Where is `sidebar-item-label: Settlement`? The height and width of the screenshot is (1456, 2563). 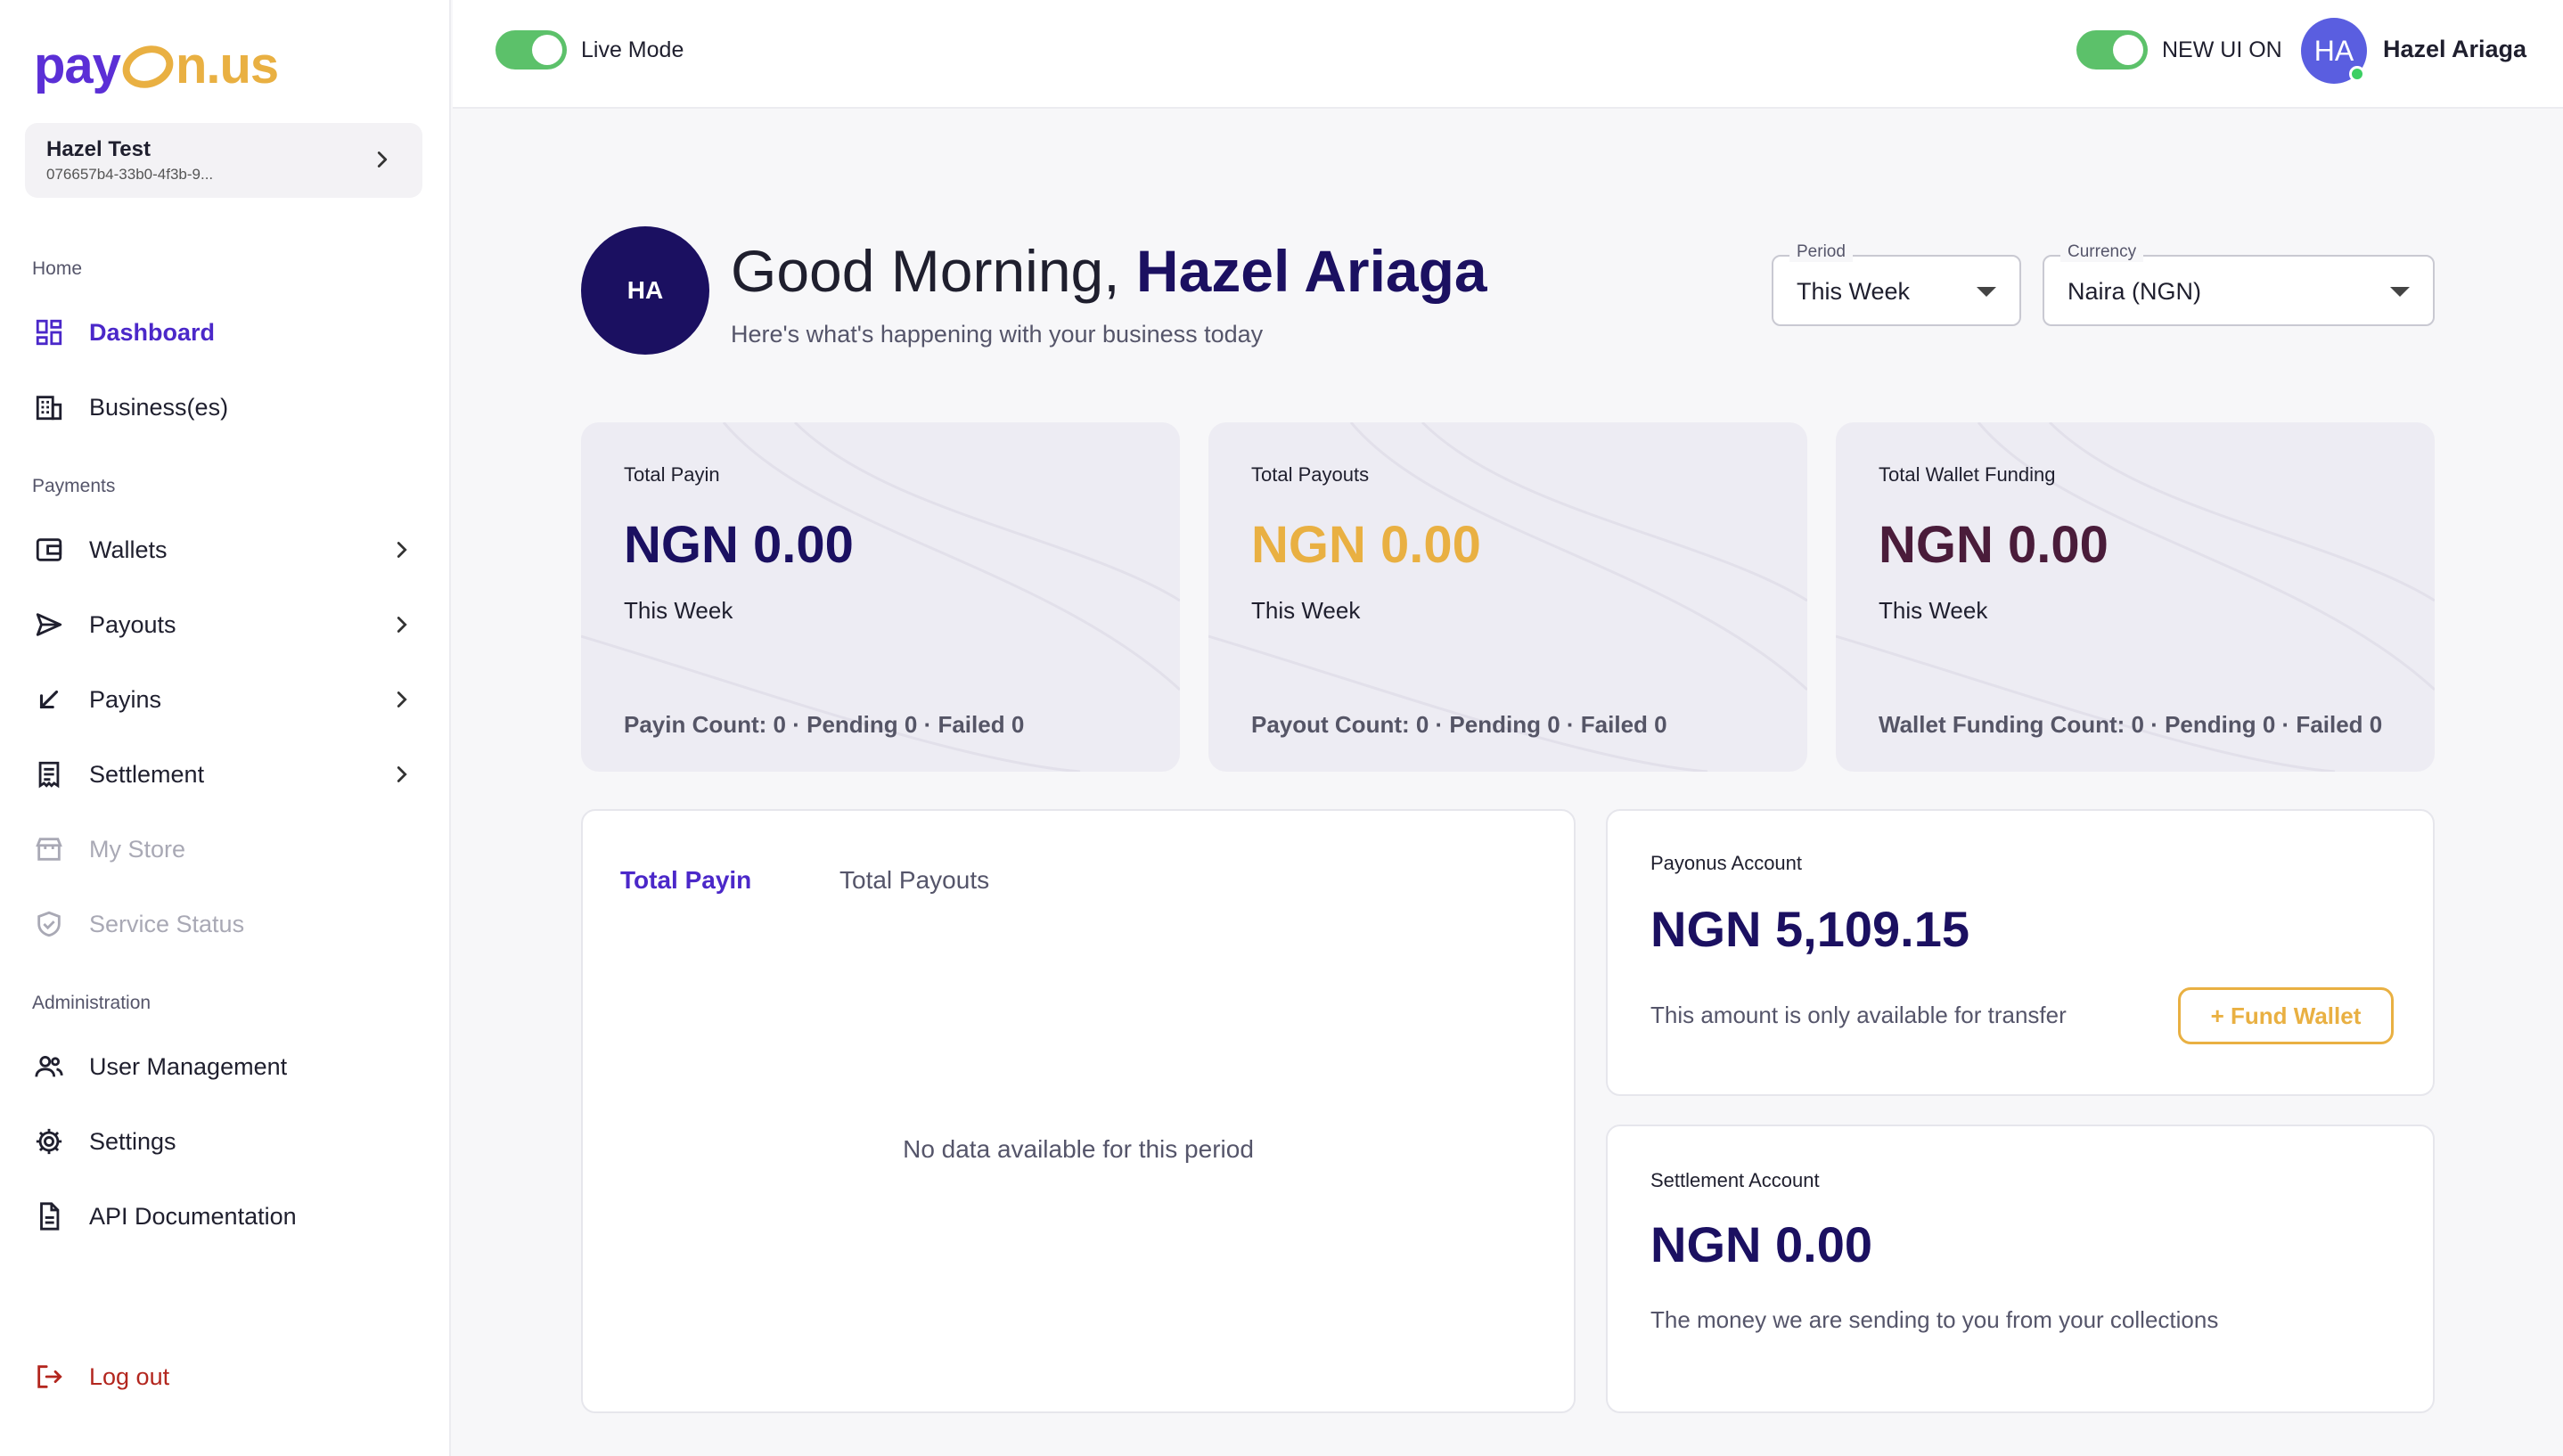
sidebar-item-label: Settlement is located at coordinates (147, 774).